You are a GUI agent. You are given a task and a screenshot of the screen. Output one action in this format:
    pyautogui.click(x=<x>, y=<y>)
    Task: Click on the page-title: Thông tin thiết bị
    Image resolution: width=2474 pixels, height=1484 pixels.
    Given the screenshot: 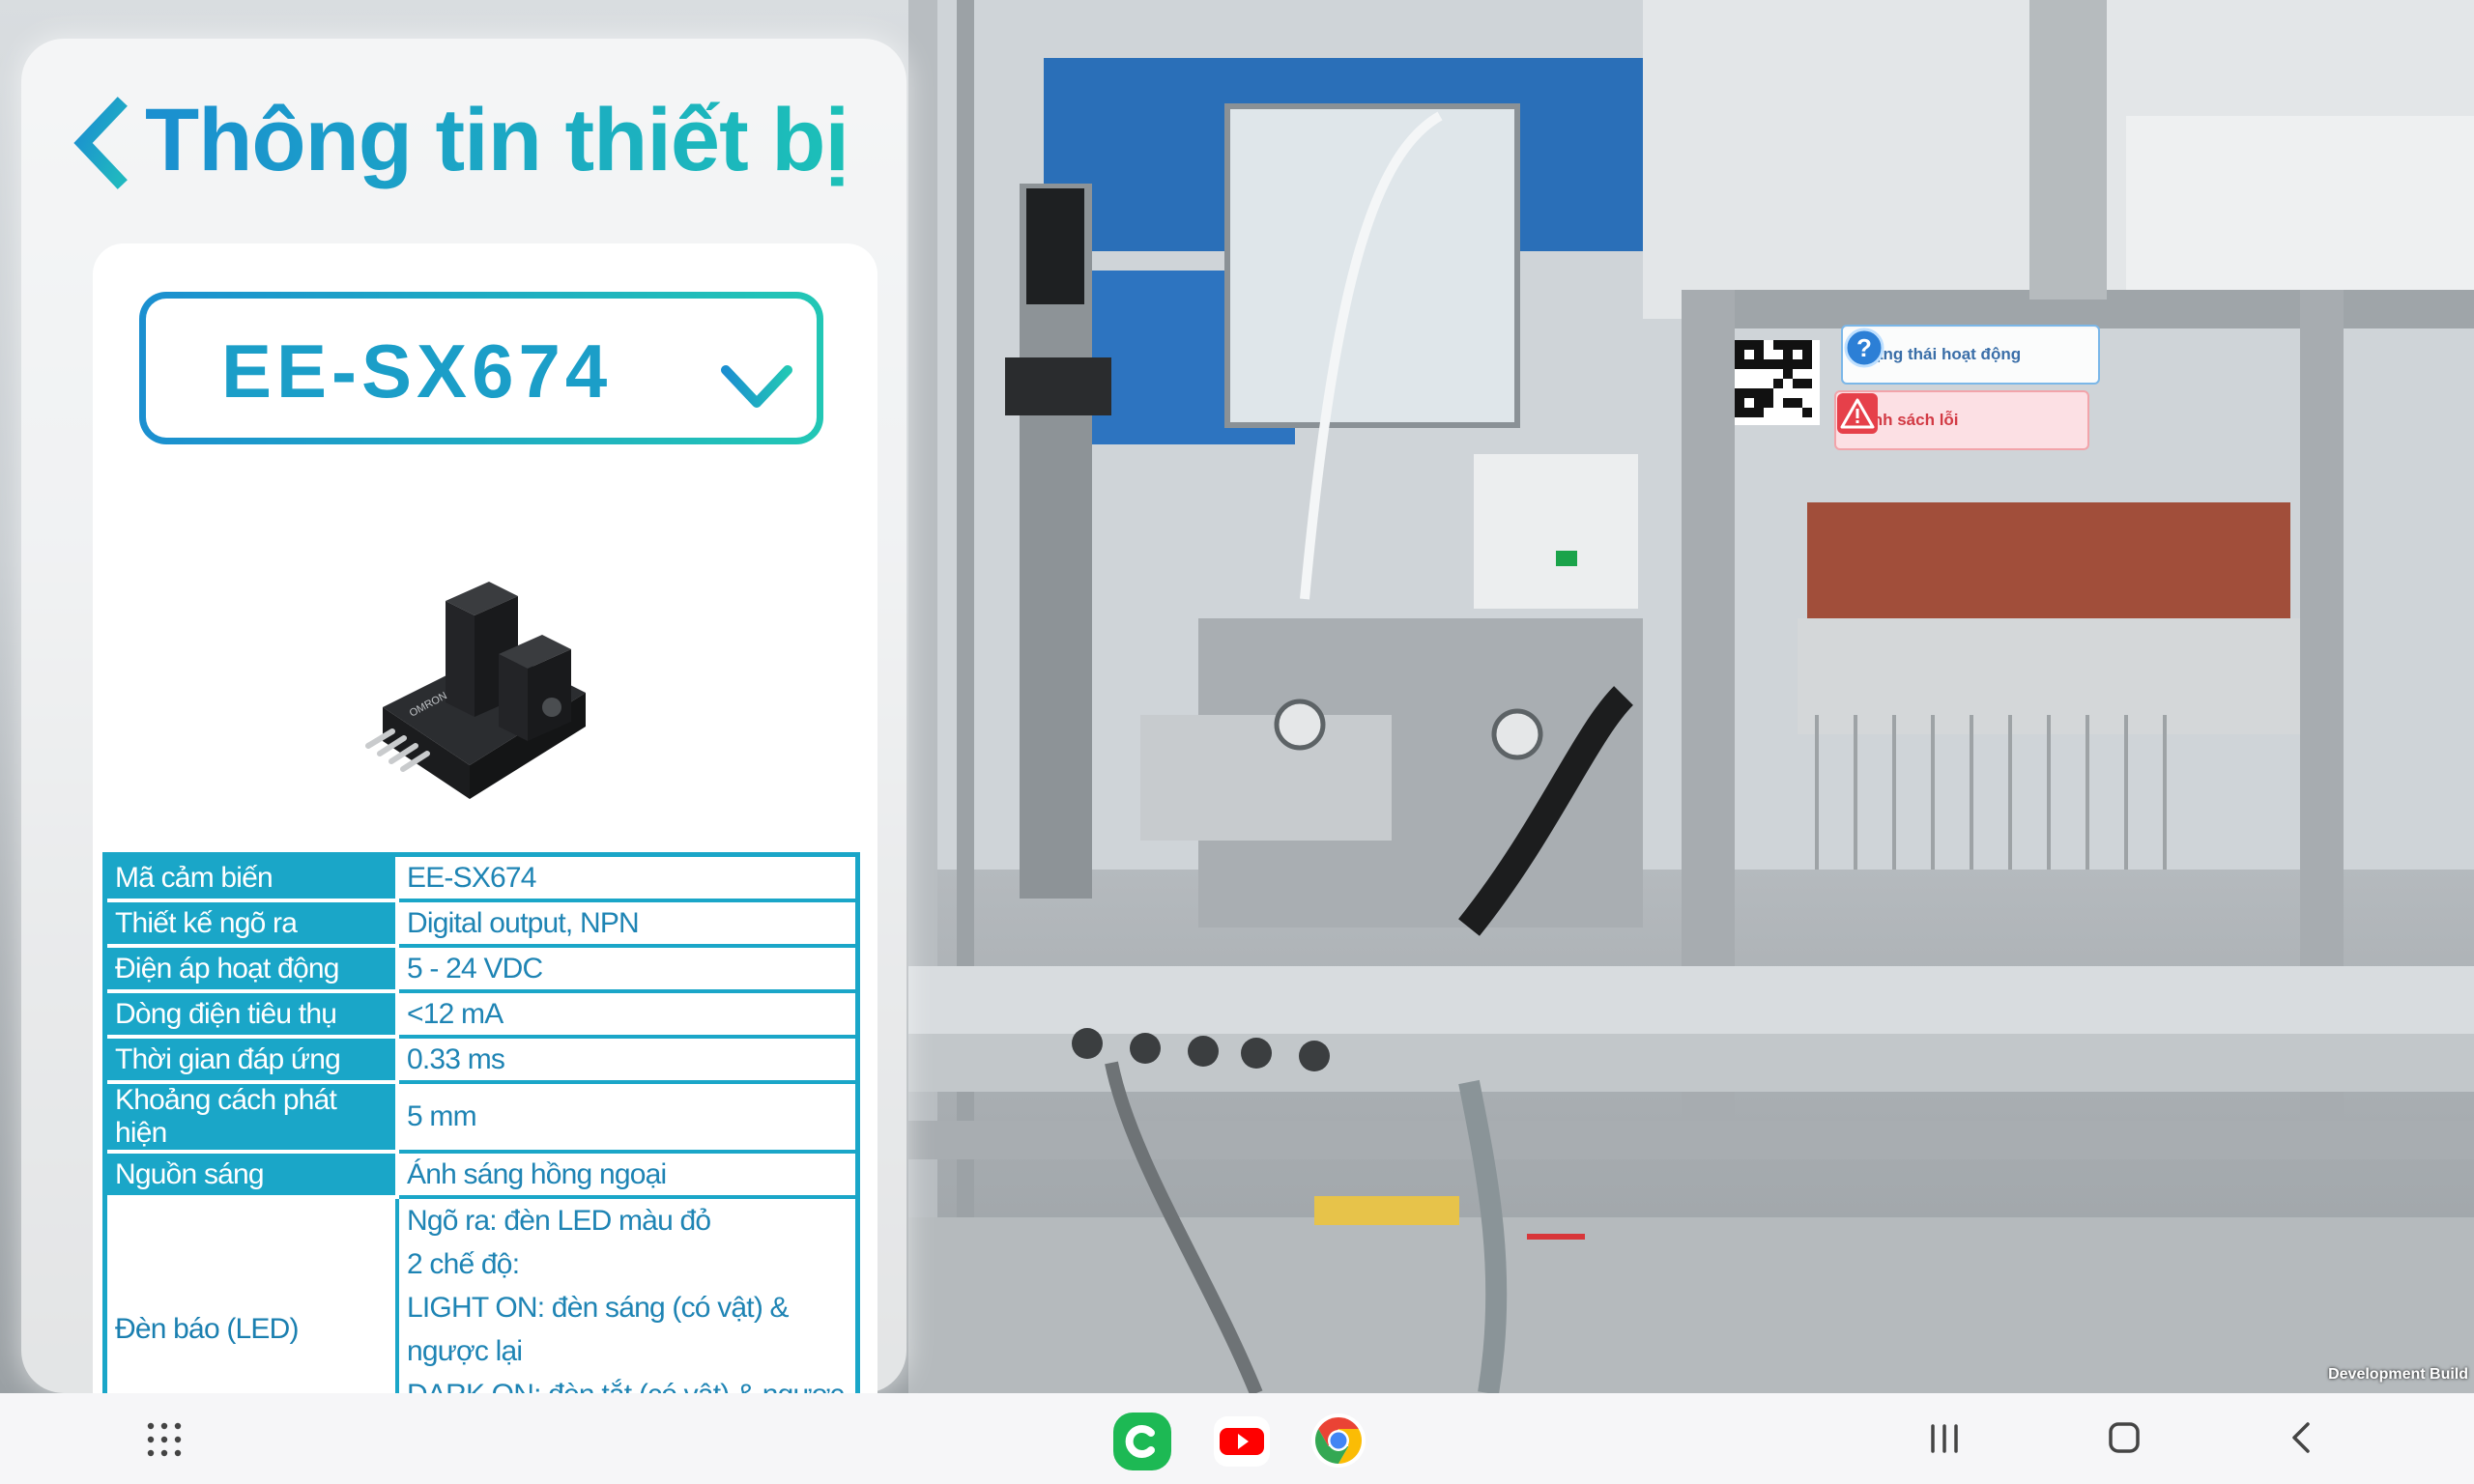 What is the action you would take?
    pyautogui.click(x=497, y=140)
    